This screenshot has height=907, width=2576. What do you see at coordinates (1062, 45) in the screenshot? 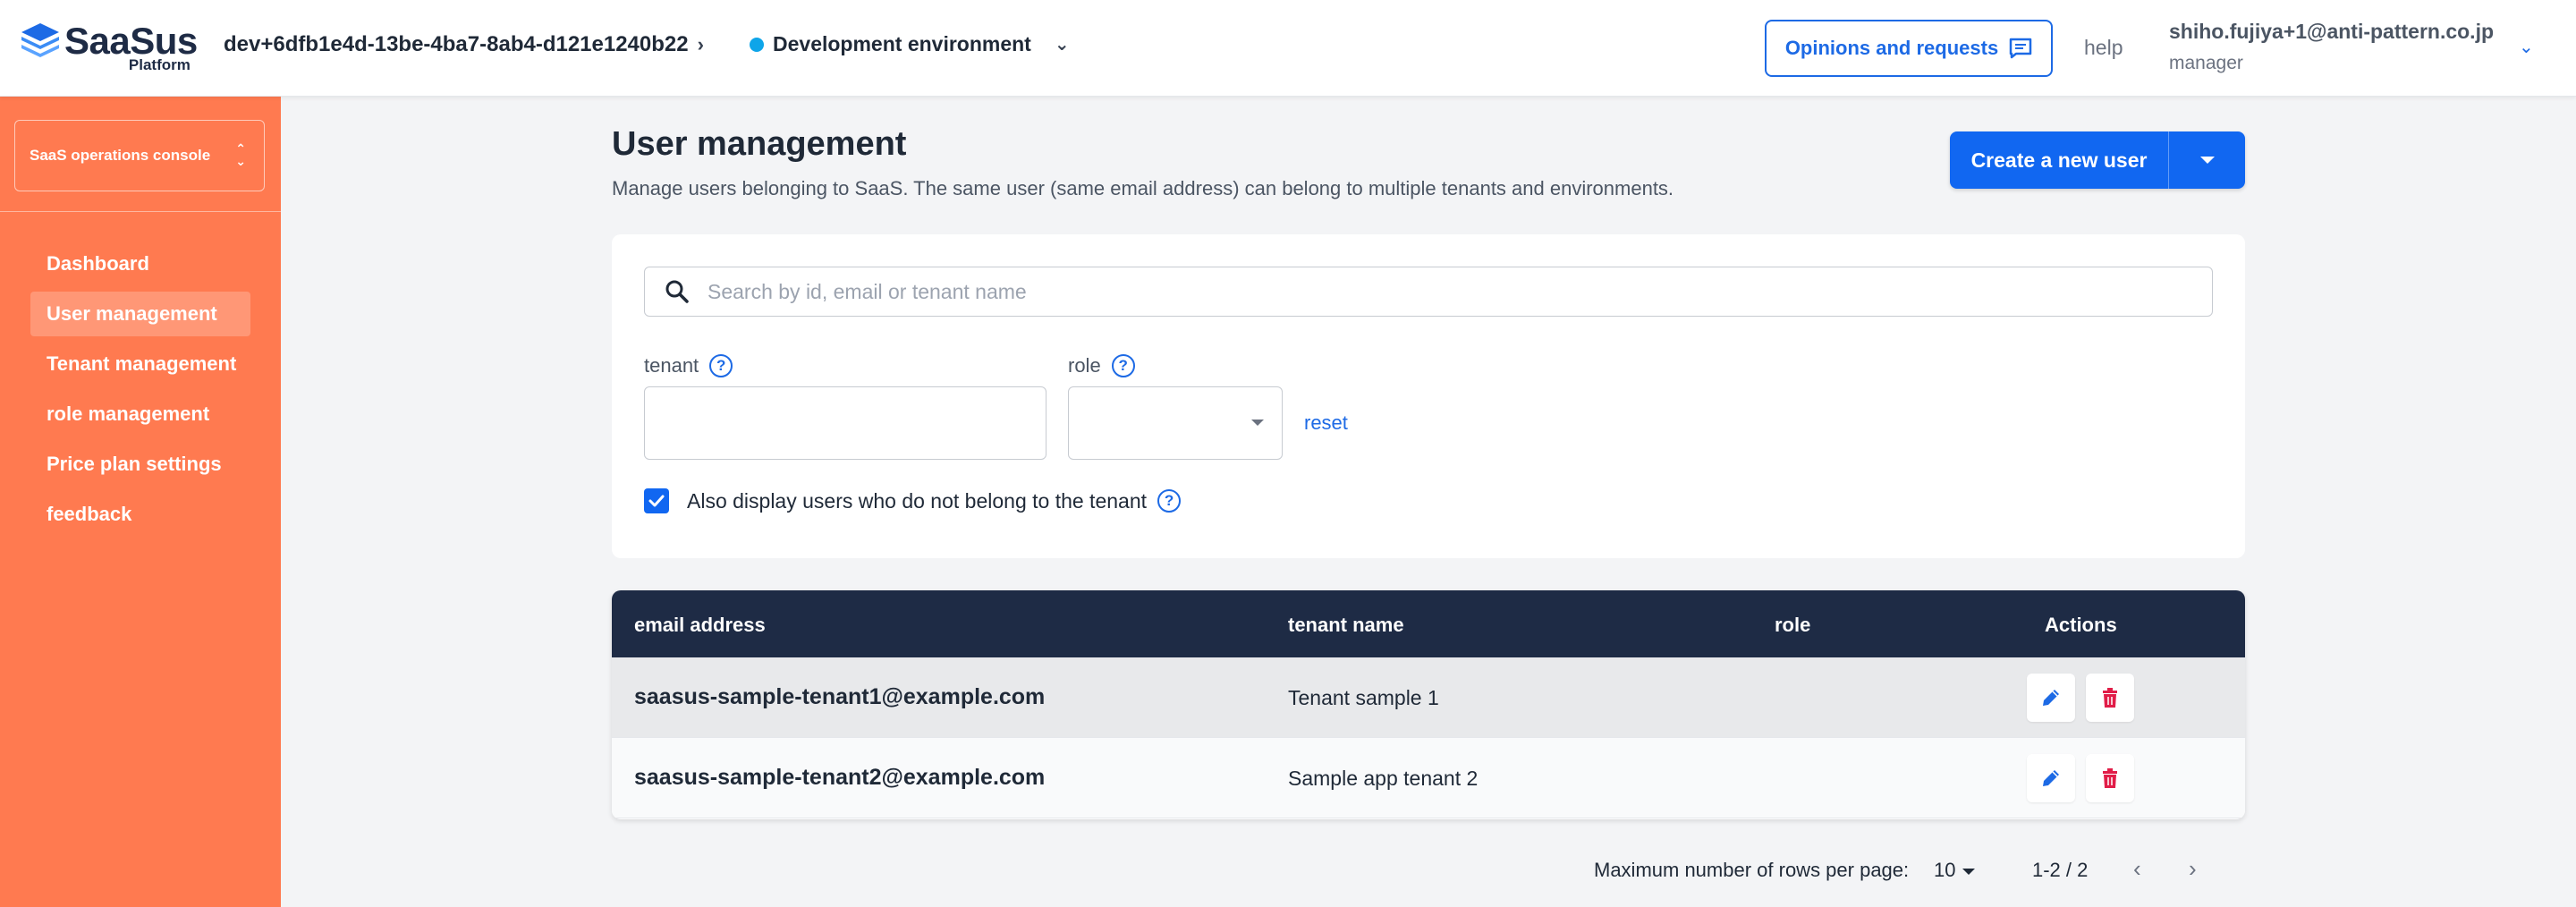
I see `chevron-down-icon: ⌄` at bounding box center [1062, 45].